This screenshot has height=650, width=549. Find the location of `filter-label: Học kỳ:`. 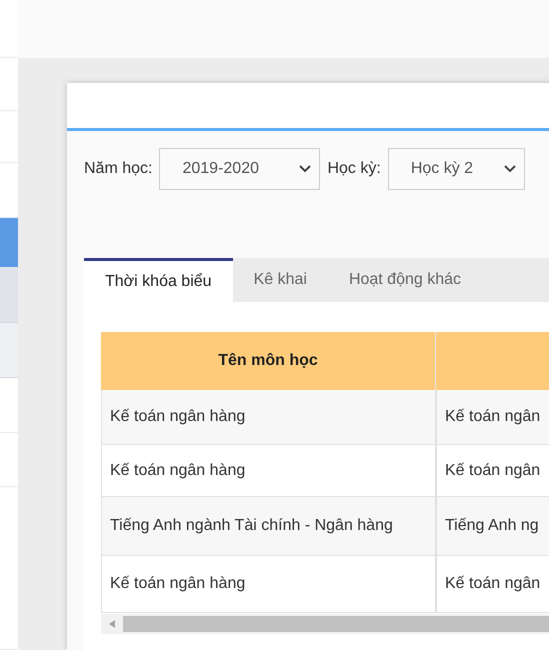

filter-label: Học kỳ: is located at coordinates (354, 169).